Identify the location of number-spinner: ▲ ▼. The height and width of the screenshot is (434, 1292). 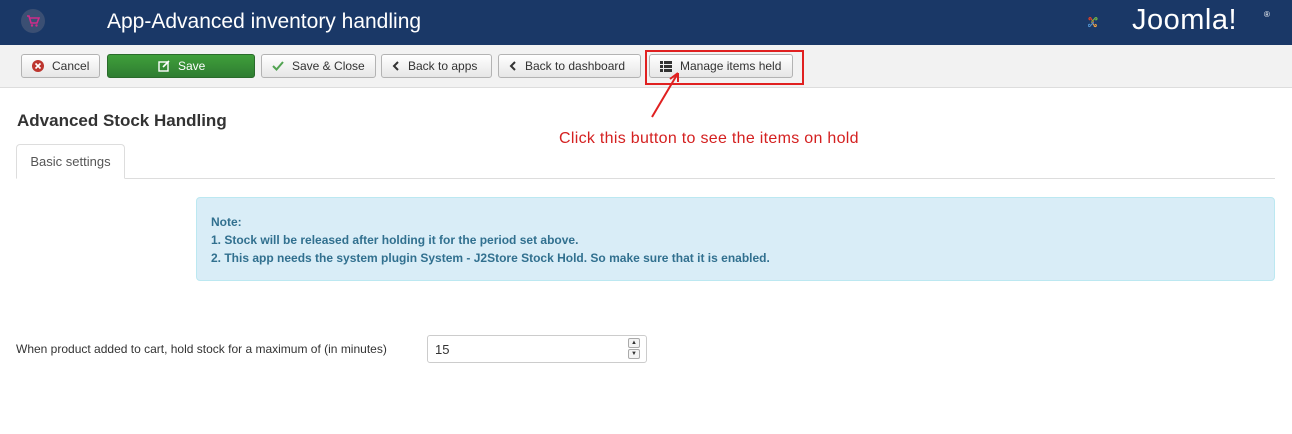
(634, 349).